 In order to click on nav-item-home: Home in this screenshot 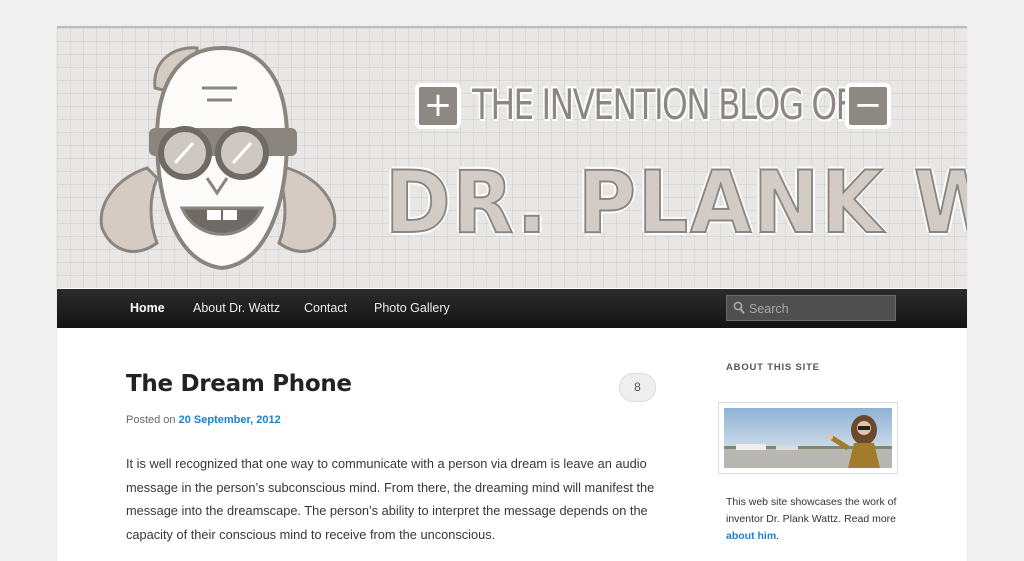, I will do `click(147, 308)`.